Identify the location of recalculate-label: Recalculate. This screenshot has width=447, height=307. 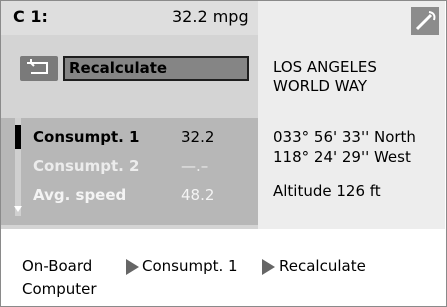
(118, 68).